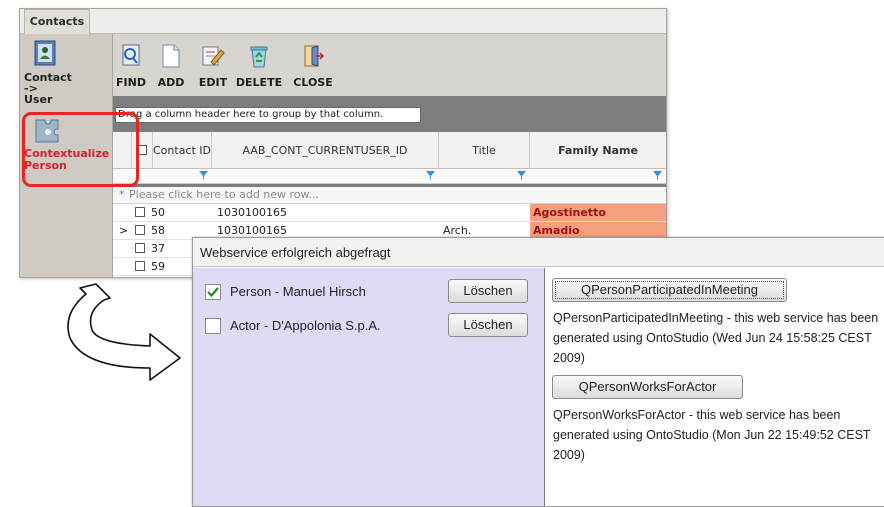 This screenshot has width=884, height=507. Describe the element at coordinates (259, 57) in the screenshot. I see `recycle-bin-icon` at that location.